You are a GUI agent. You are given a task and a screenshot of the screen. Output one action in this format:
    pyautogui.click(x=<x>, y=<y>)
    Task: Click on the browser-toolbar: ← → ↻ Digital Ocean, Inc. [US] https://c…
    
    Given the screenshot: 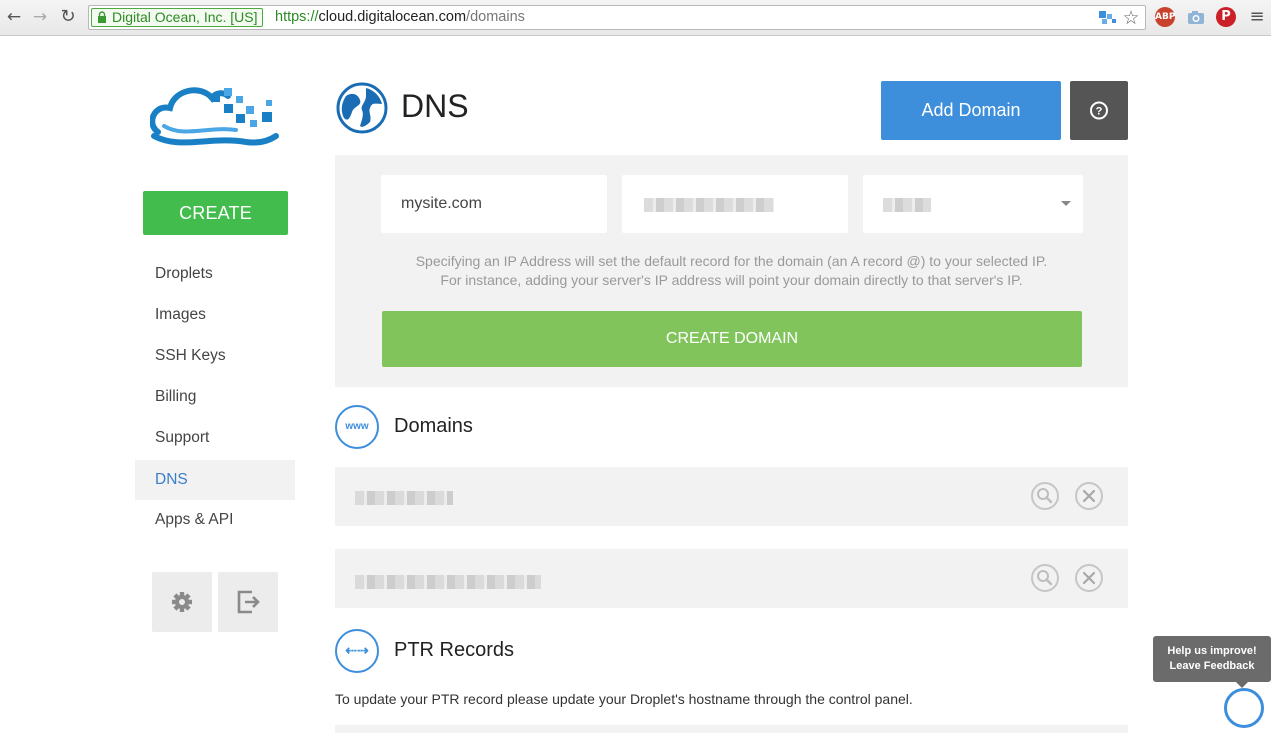 What is the action you would take?
    pyautogui.click(x=635, y=18)
    